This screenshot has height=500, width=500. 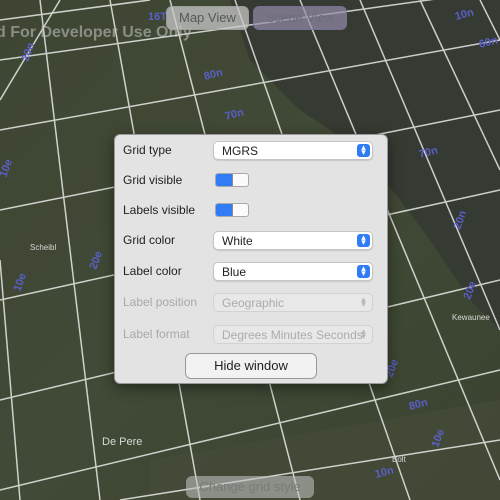 What do you see at coordinates (232, 210) in the screenshot?
I see `labels-visible-toggle` at bounding box center [232, 210].